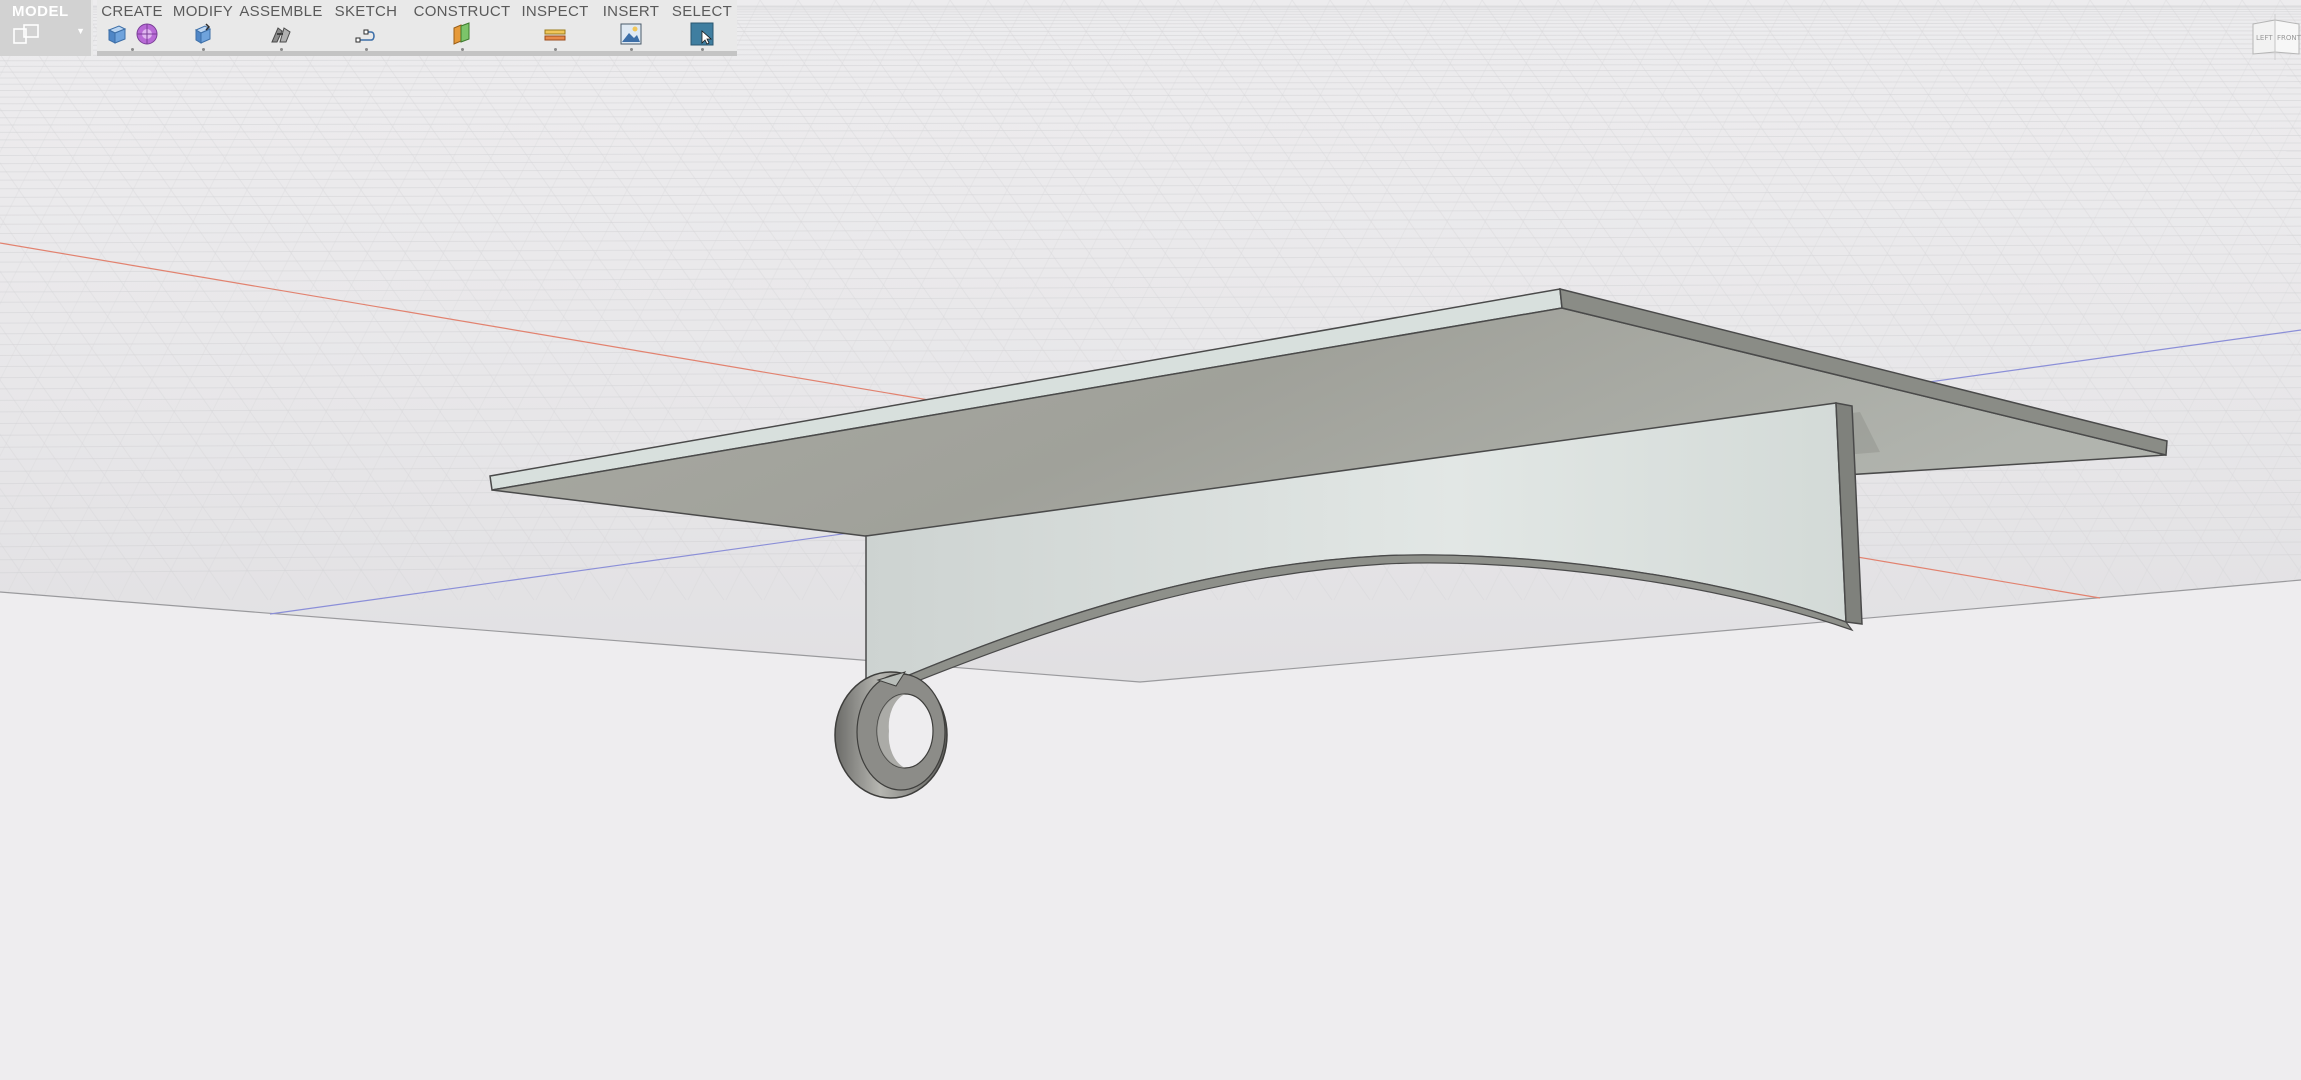 The image size is (2301, 1080). I want to click on toolbar-modify-label: MODIFY, so click(203, 11).